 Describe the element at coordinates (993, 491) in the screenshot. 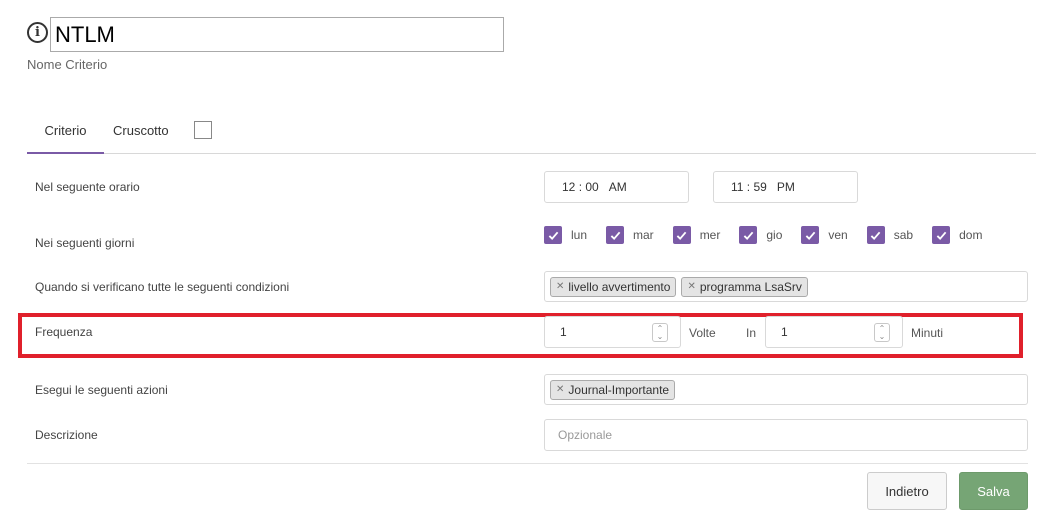

I see `save-button: Salva` at that location.